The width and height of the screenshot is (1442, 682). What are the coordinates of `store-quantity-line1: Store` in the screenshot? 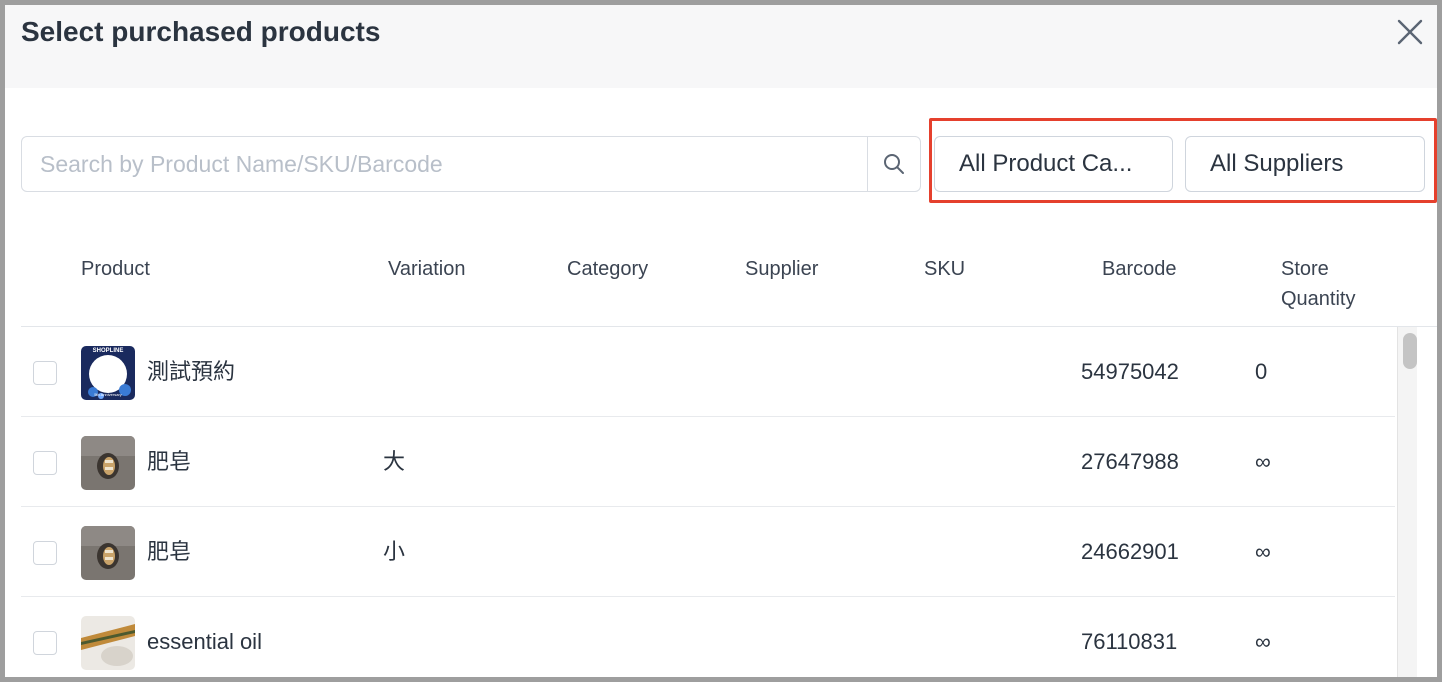 It's located at (1305, 269).